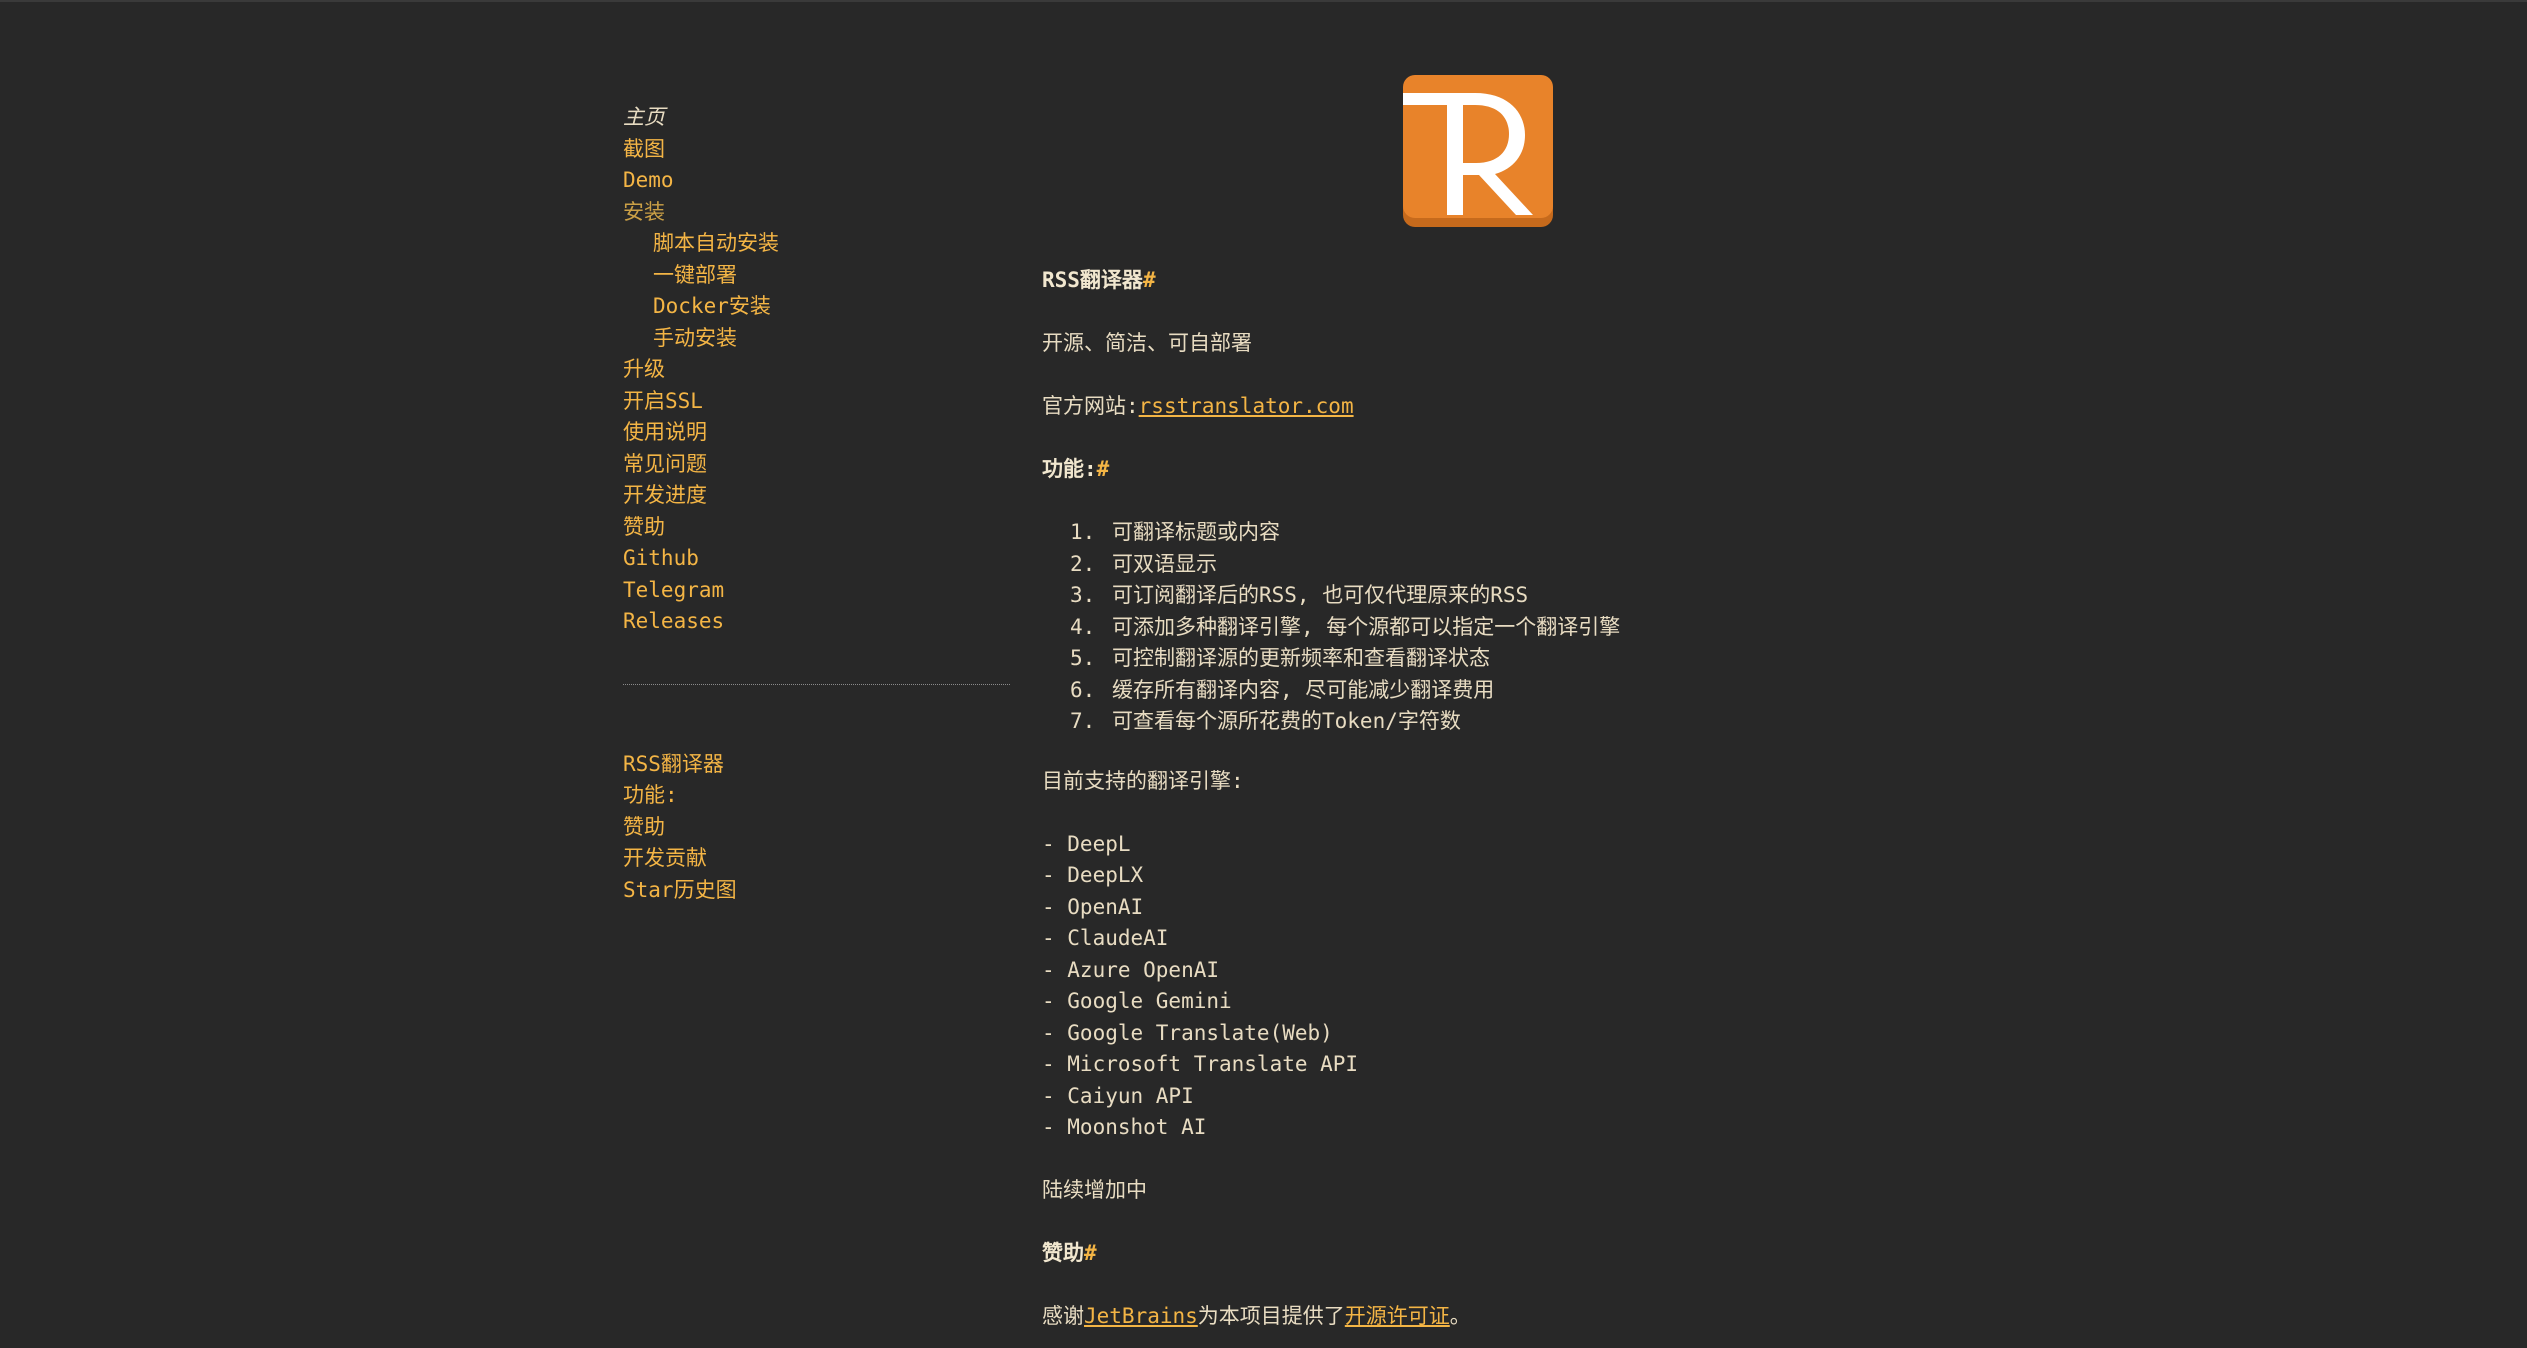 The height and width of the screenshot is (1348, 2527). Describe the element at coordinates (1397, 1316) in the screenshot. I see `open-source-license-link: 开源许可证` at that location.